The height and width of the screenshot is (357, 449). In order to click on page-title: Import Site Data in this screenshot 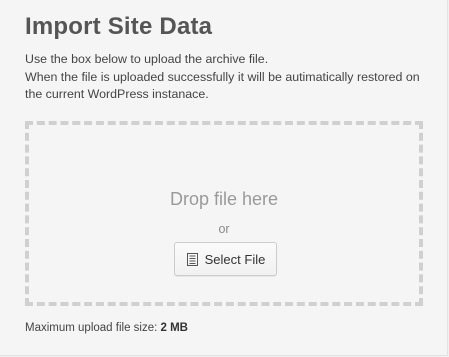, I will do `click(119, 26)`.